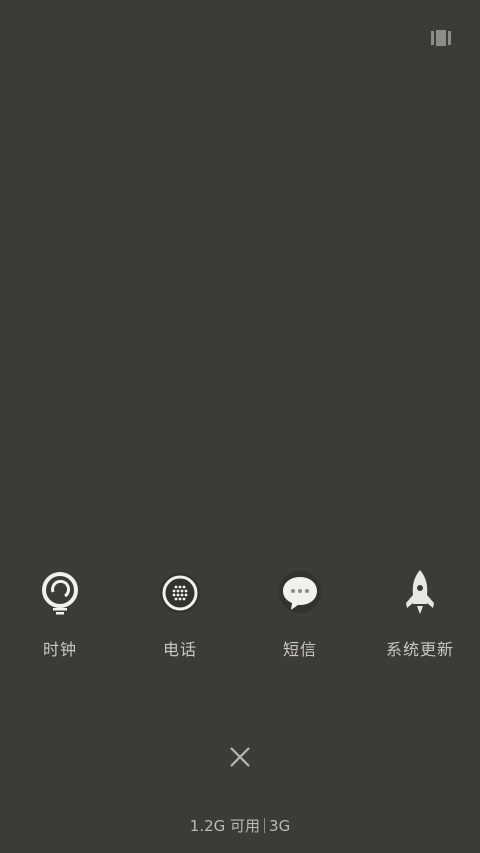 Image resolution: width=480 pixels, height=853 pixels. I want to click on close-icon, so click(240, 757).